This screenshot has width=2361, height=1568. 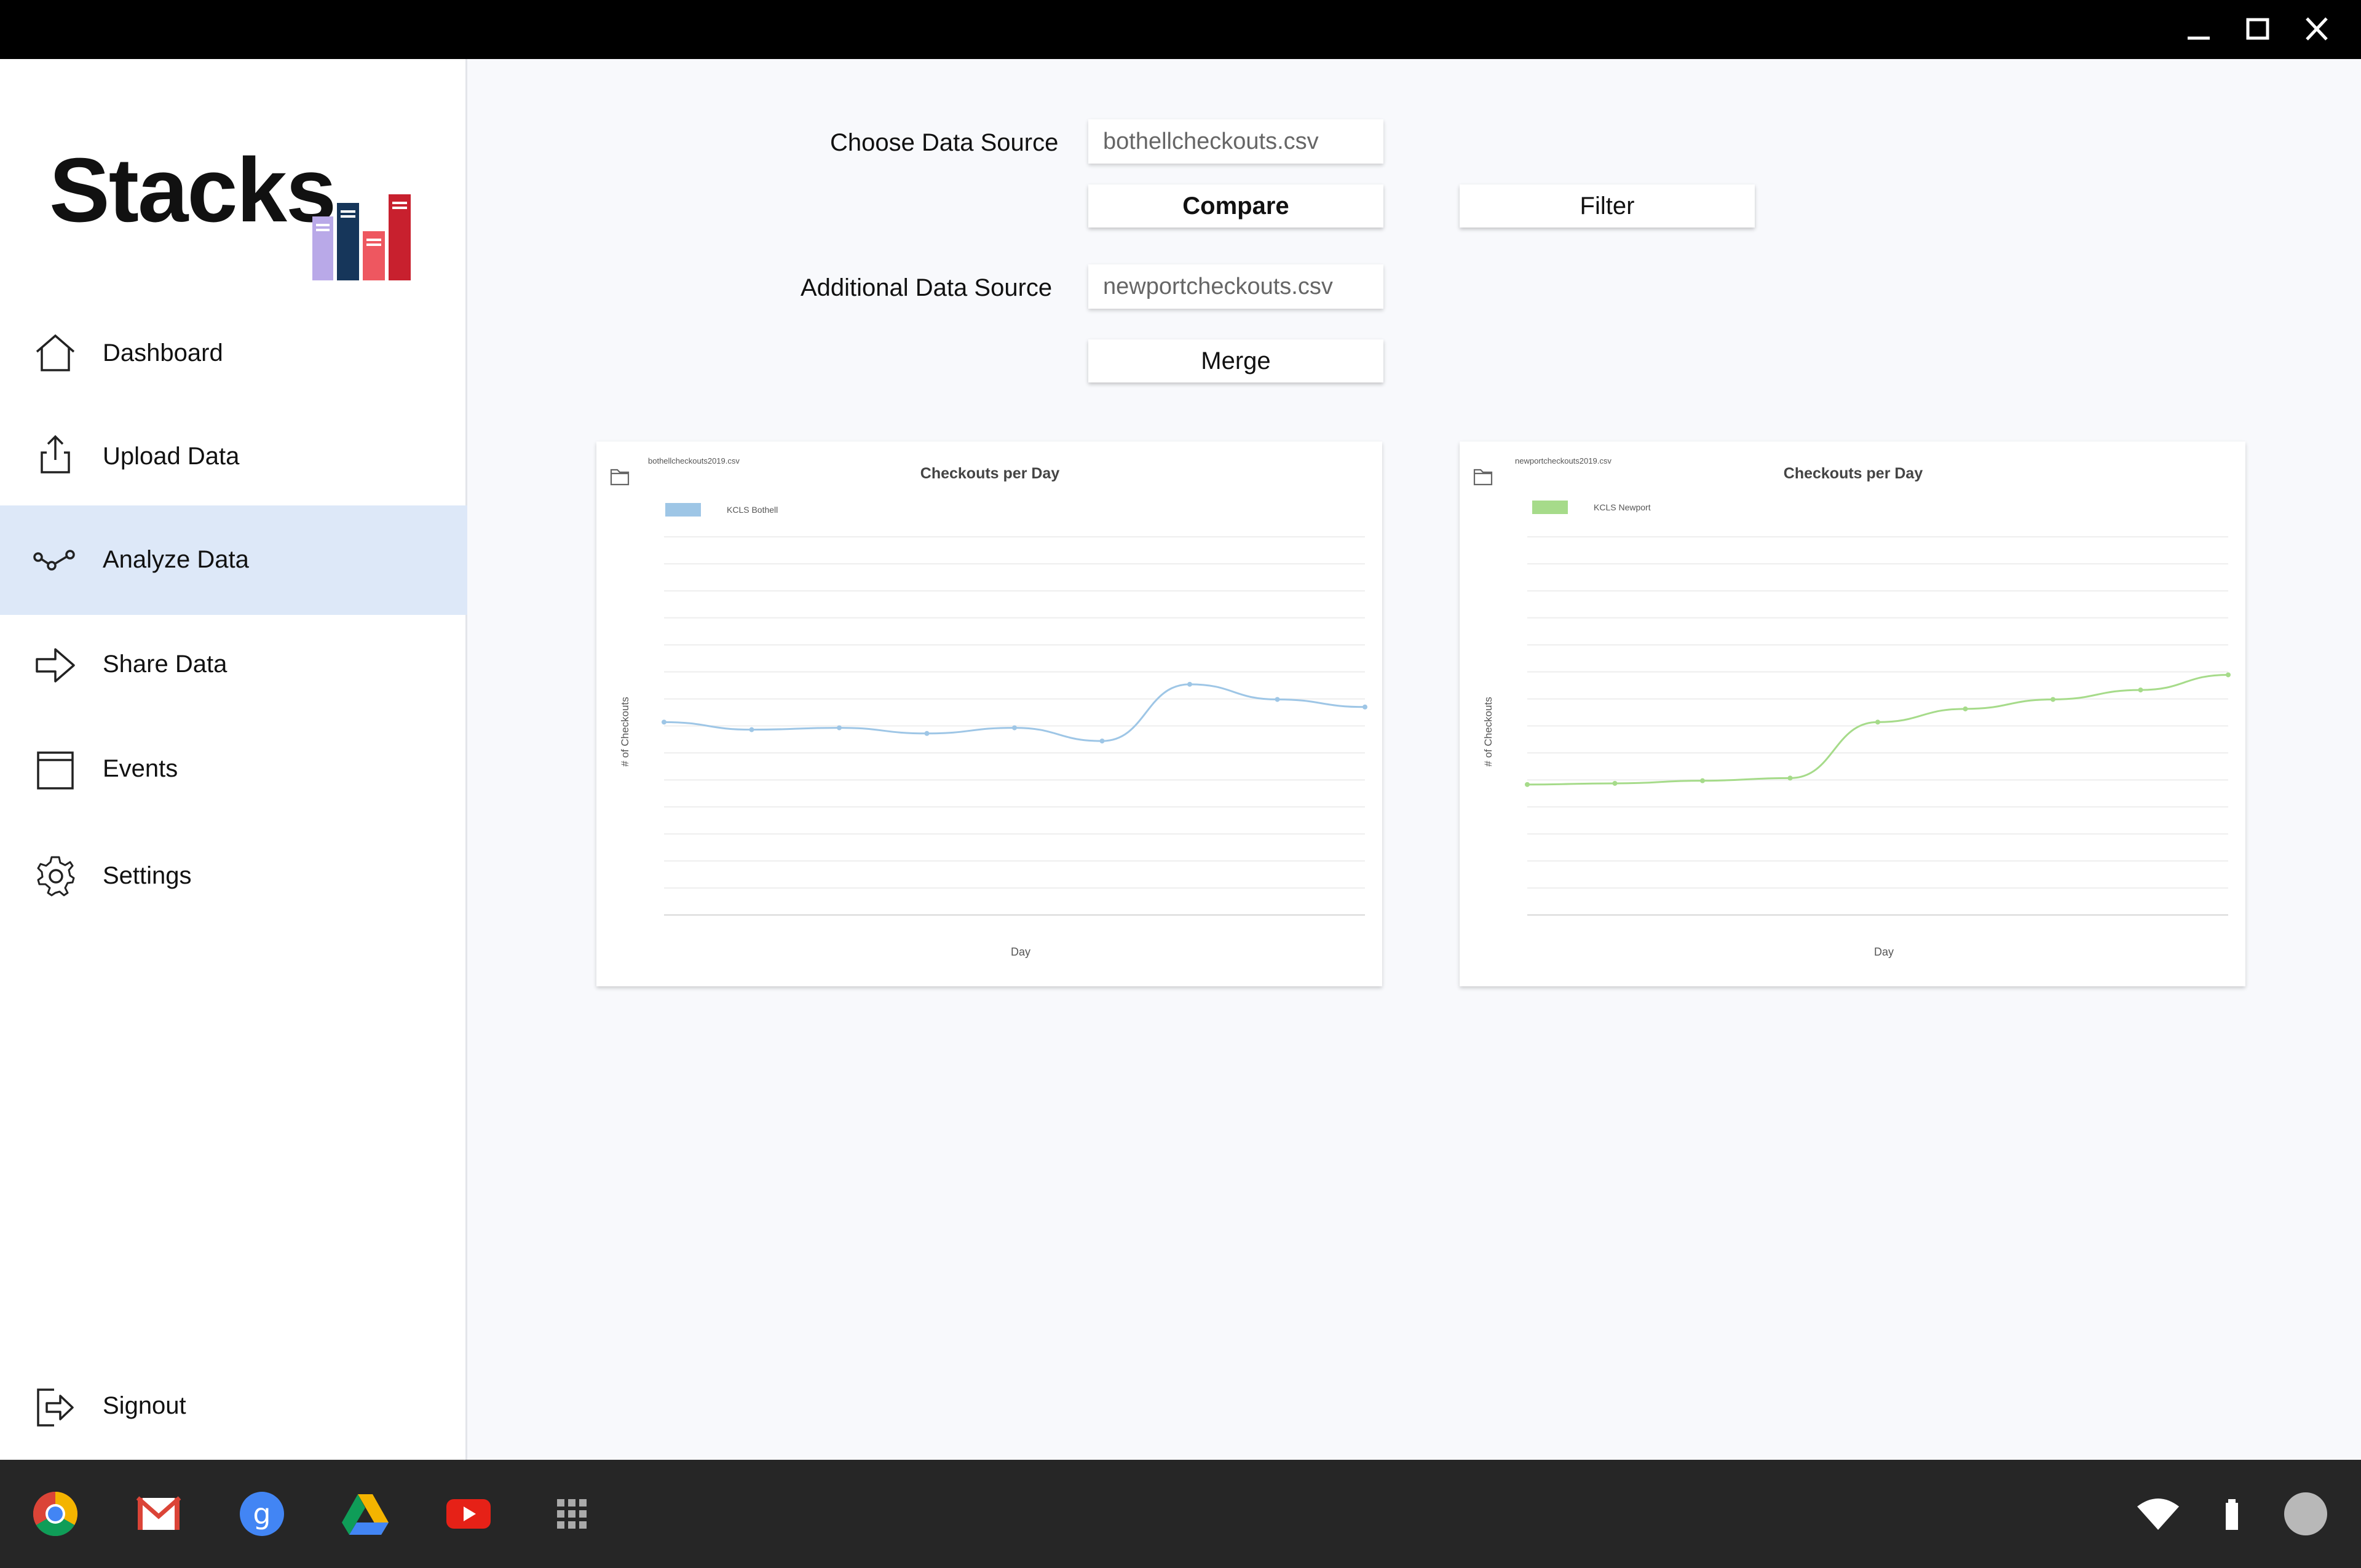 What do you see at coordinates (1623, 507) in the screenshot?
I see `legend-label: KCLS Newport` at bounding box center [1623, 507].